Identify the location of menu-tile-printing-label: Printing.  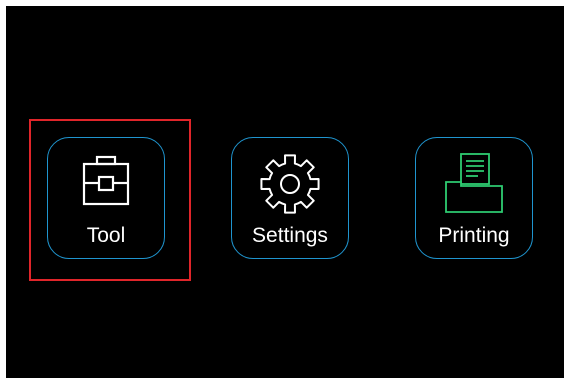
(474, 235).